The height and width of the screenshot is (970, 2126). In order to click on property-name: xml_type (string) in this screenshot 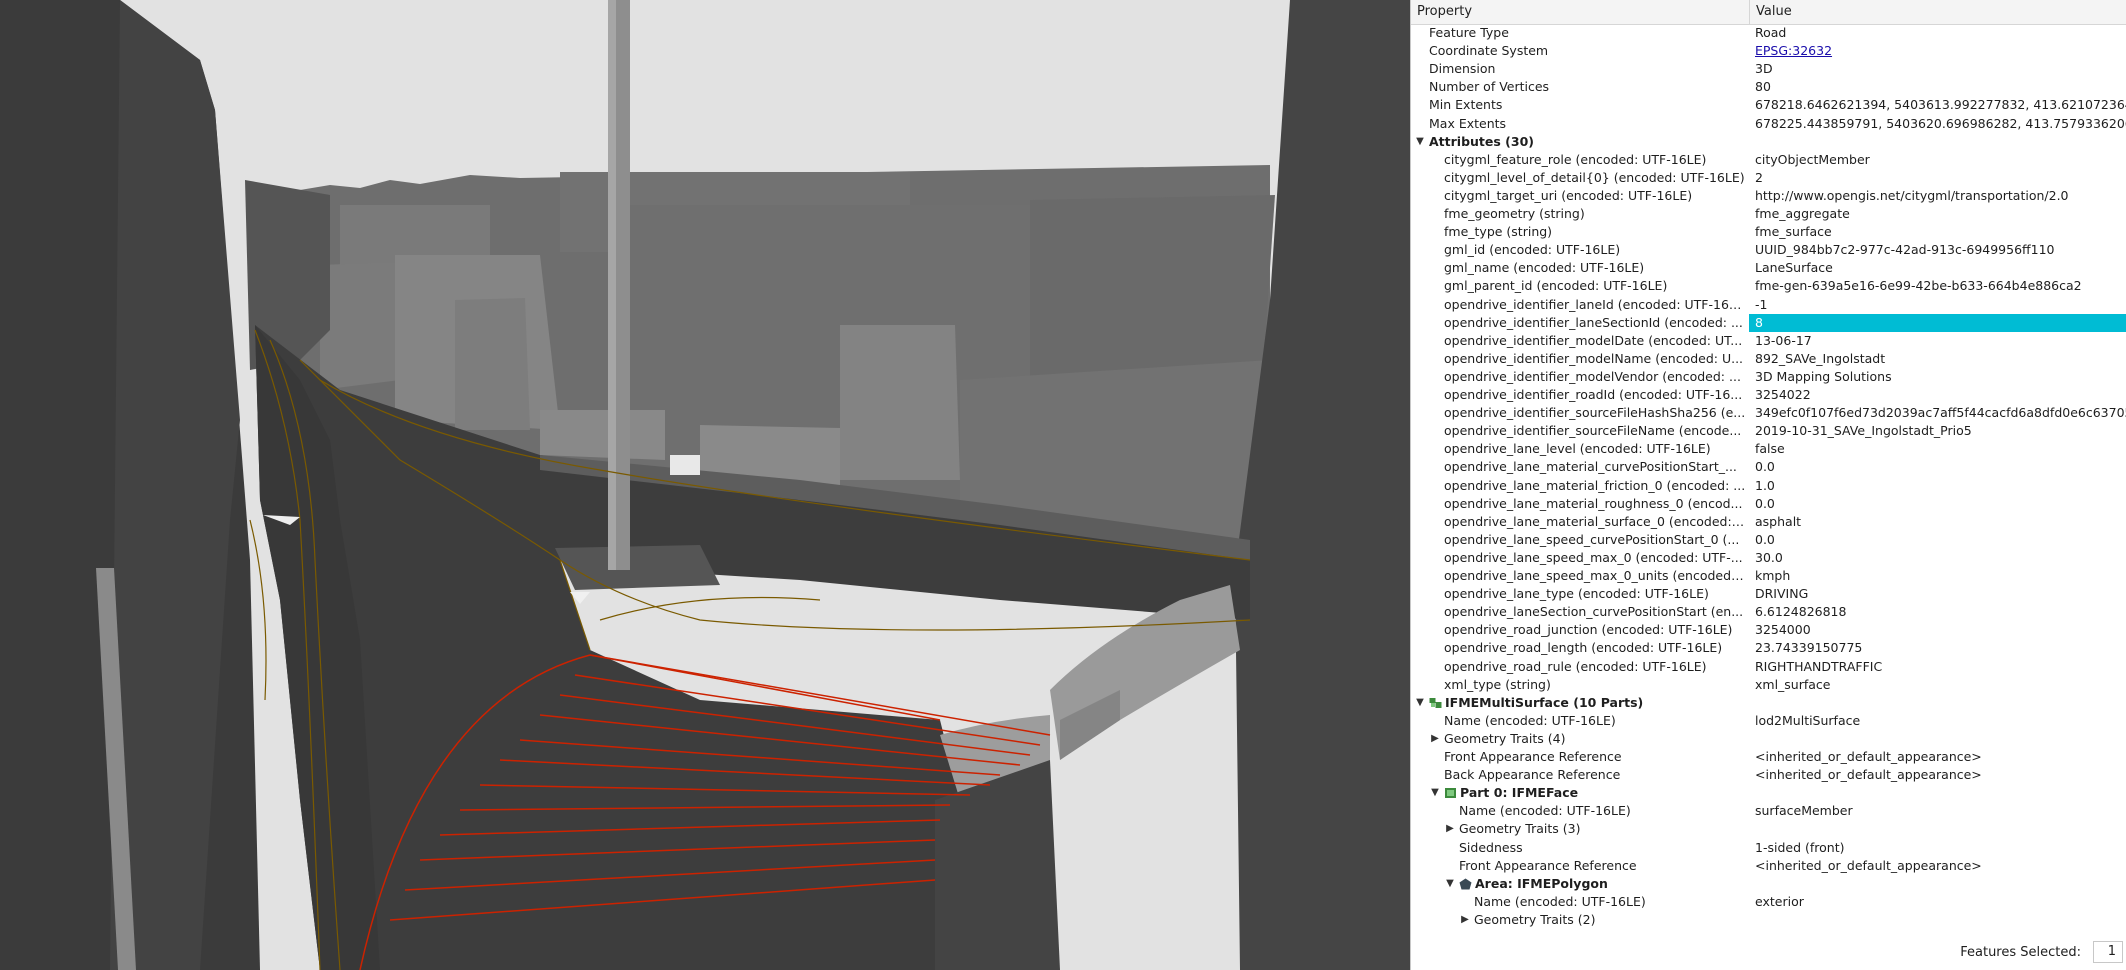, I will do `click(1497, 684)`.